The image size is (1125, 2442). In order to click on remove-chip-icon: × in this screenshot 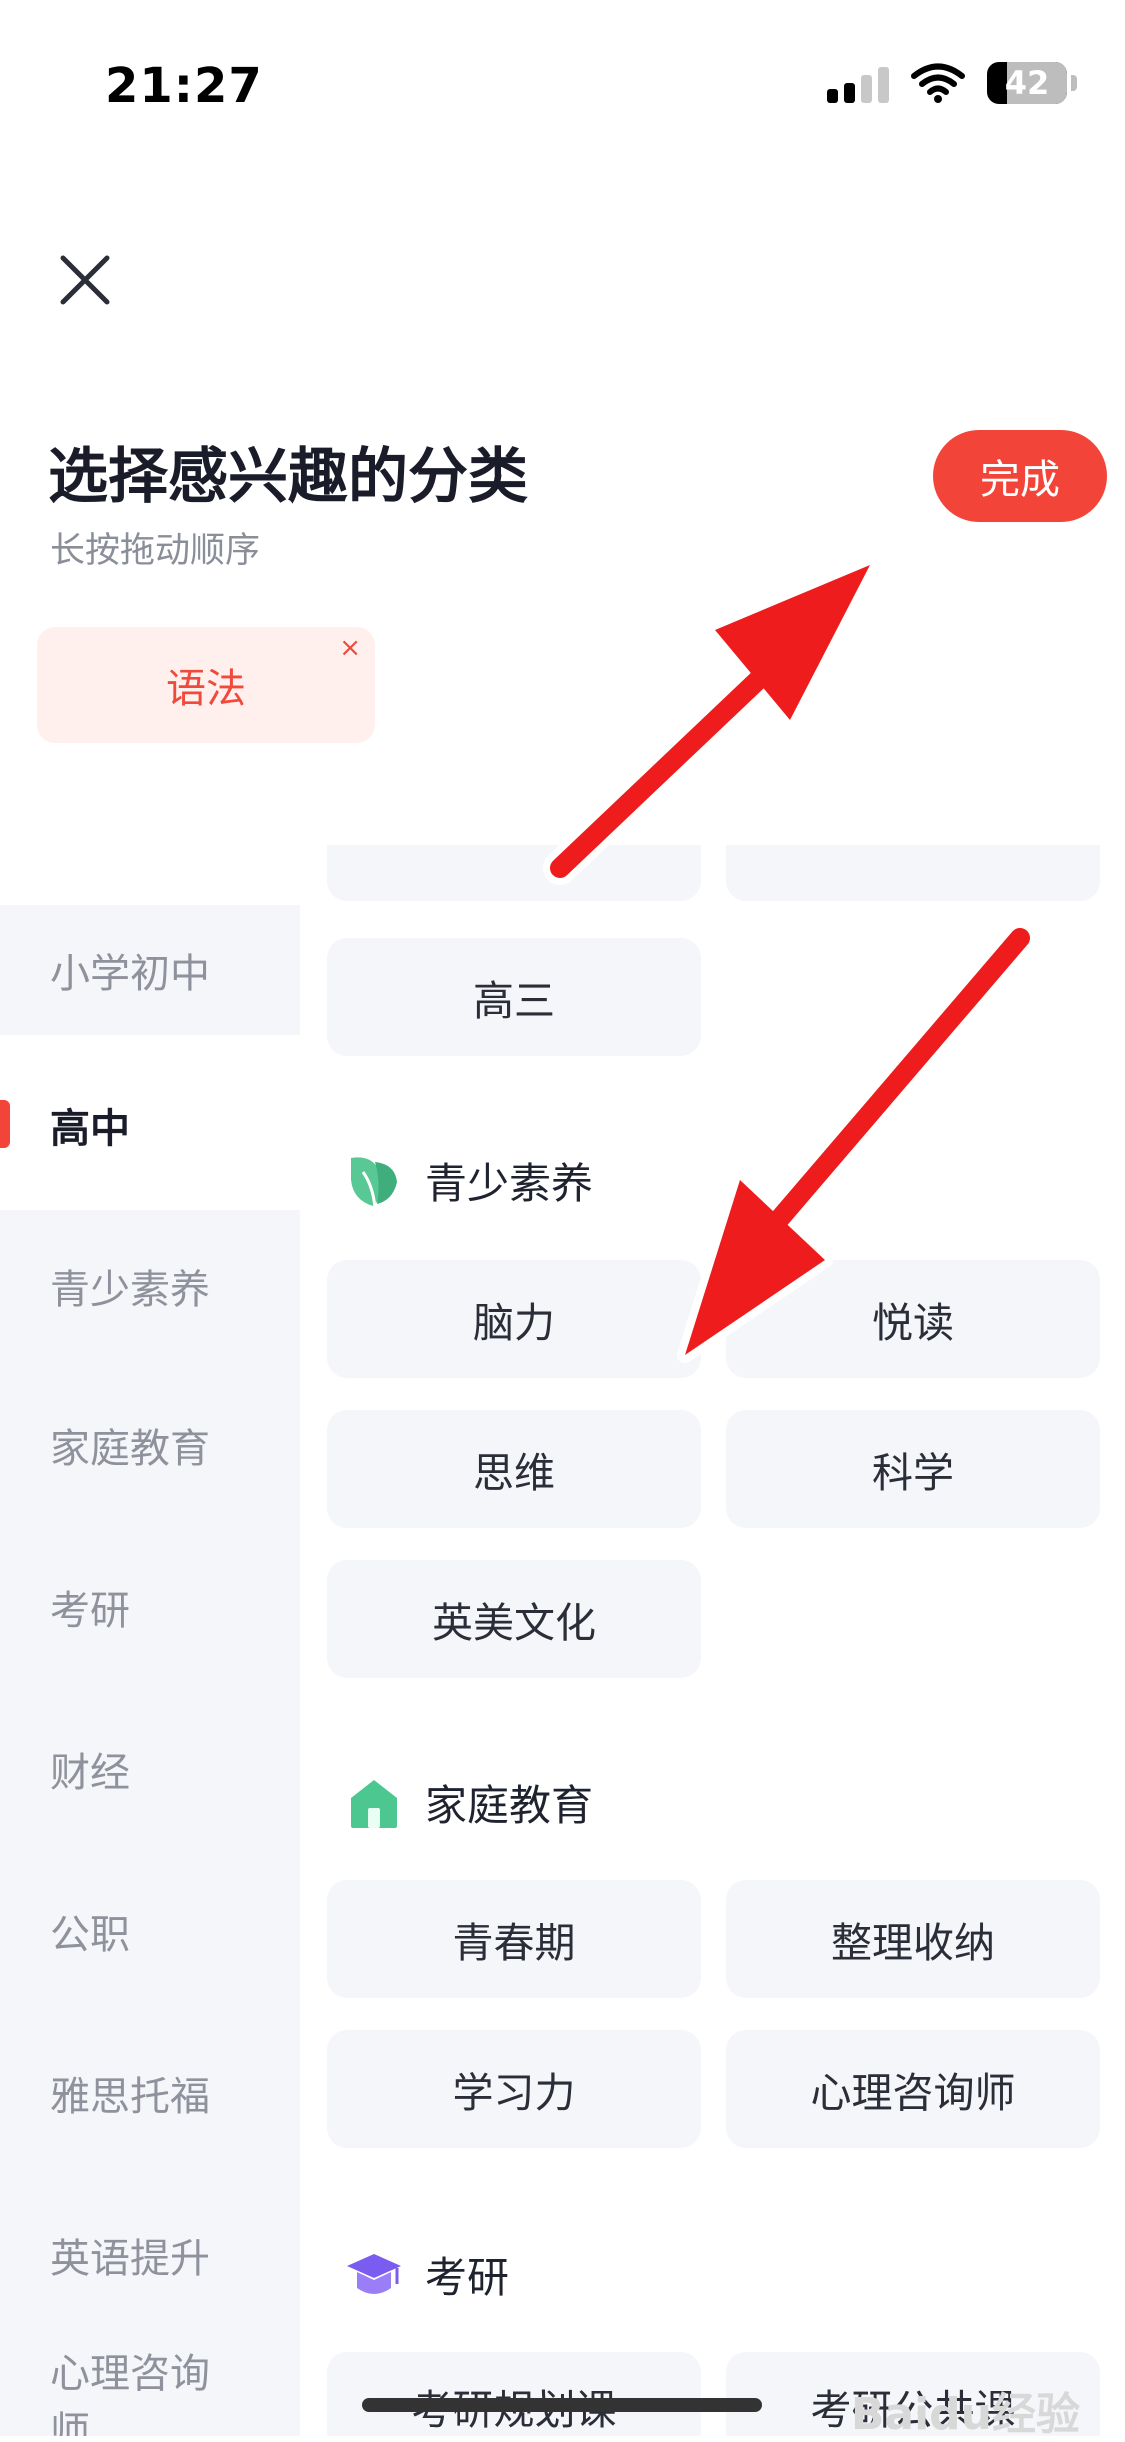, I will do `click(350, 648)`.